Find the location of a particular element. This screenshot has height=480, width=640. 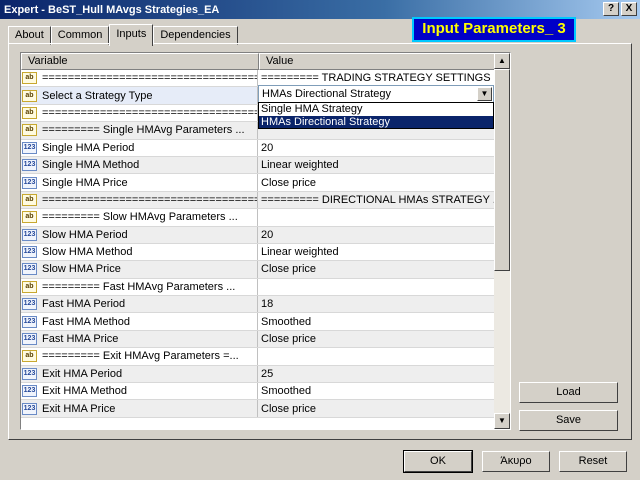

table-row: 123 Slow HMA Method Linear weighted is located at coordinates (258, 252).